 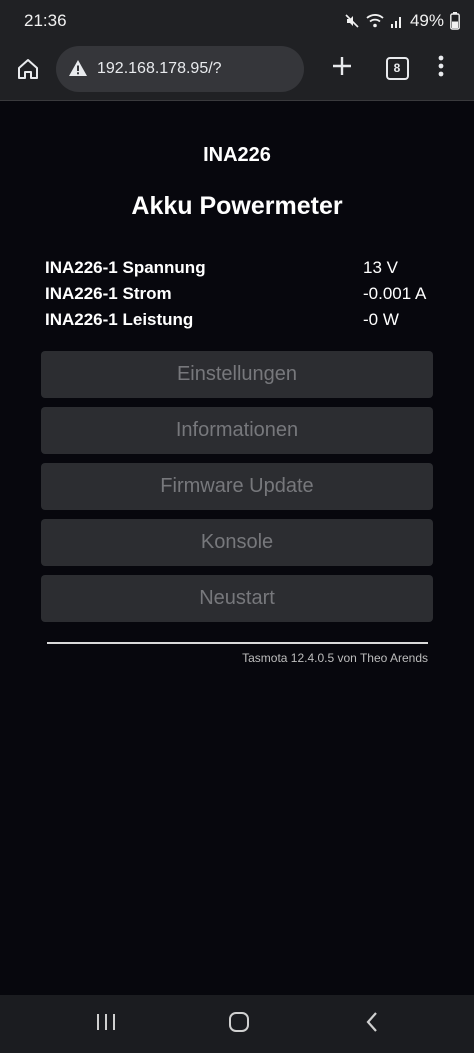 What do you see at coordinates (159, 69) in the screenshot?
I see `url-text: 192.168.178.95/?` at bounding box center [159, 69].